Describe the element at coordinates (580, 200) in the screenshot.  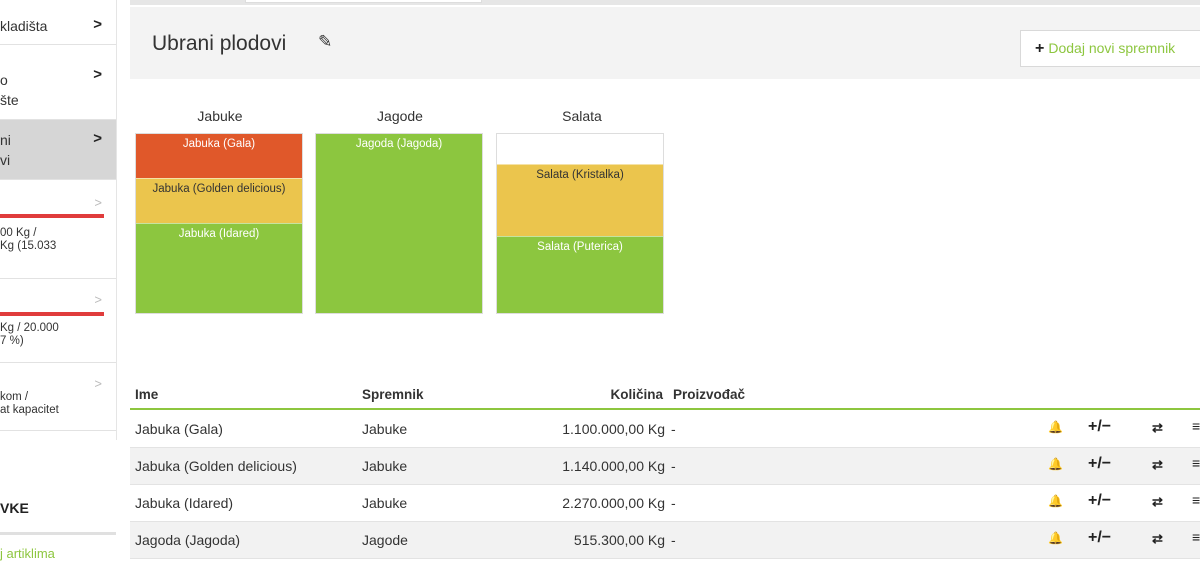
I see `container-segment: Salata (Kristalka)` at that location.